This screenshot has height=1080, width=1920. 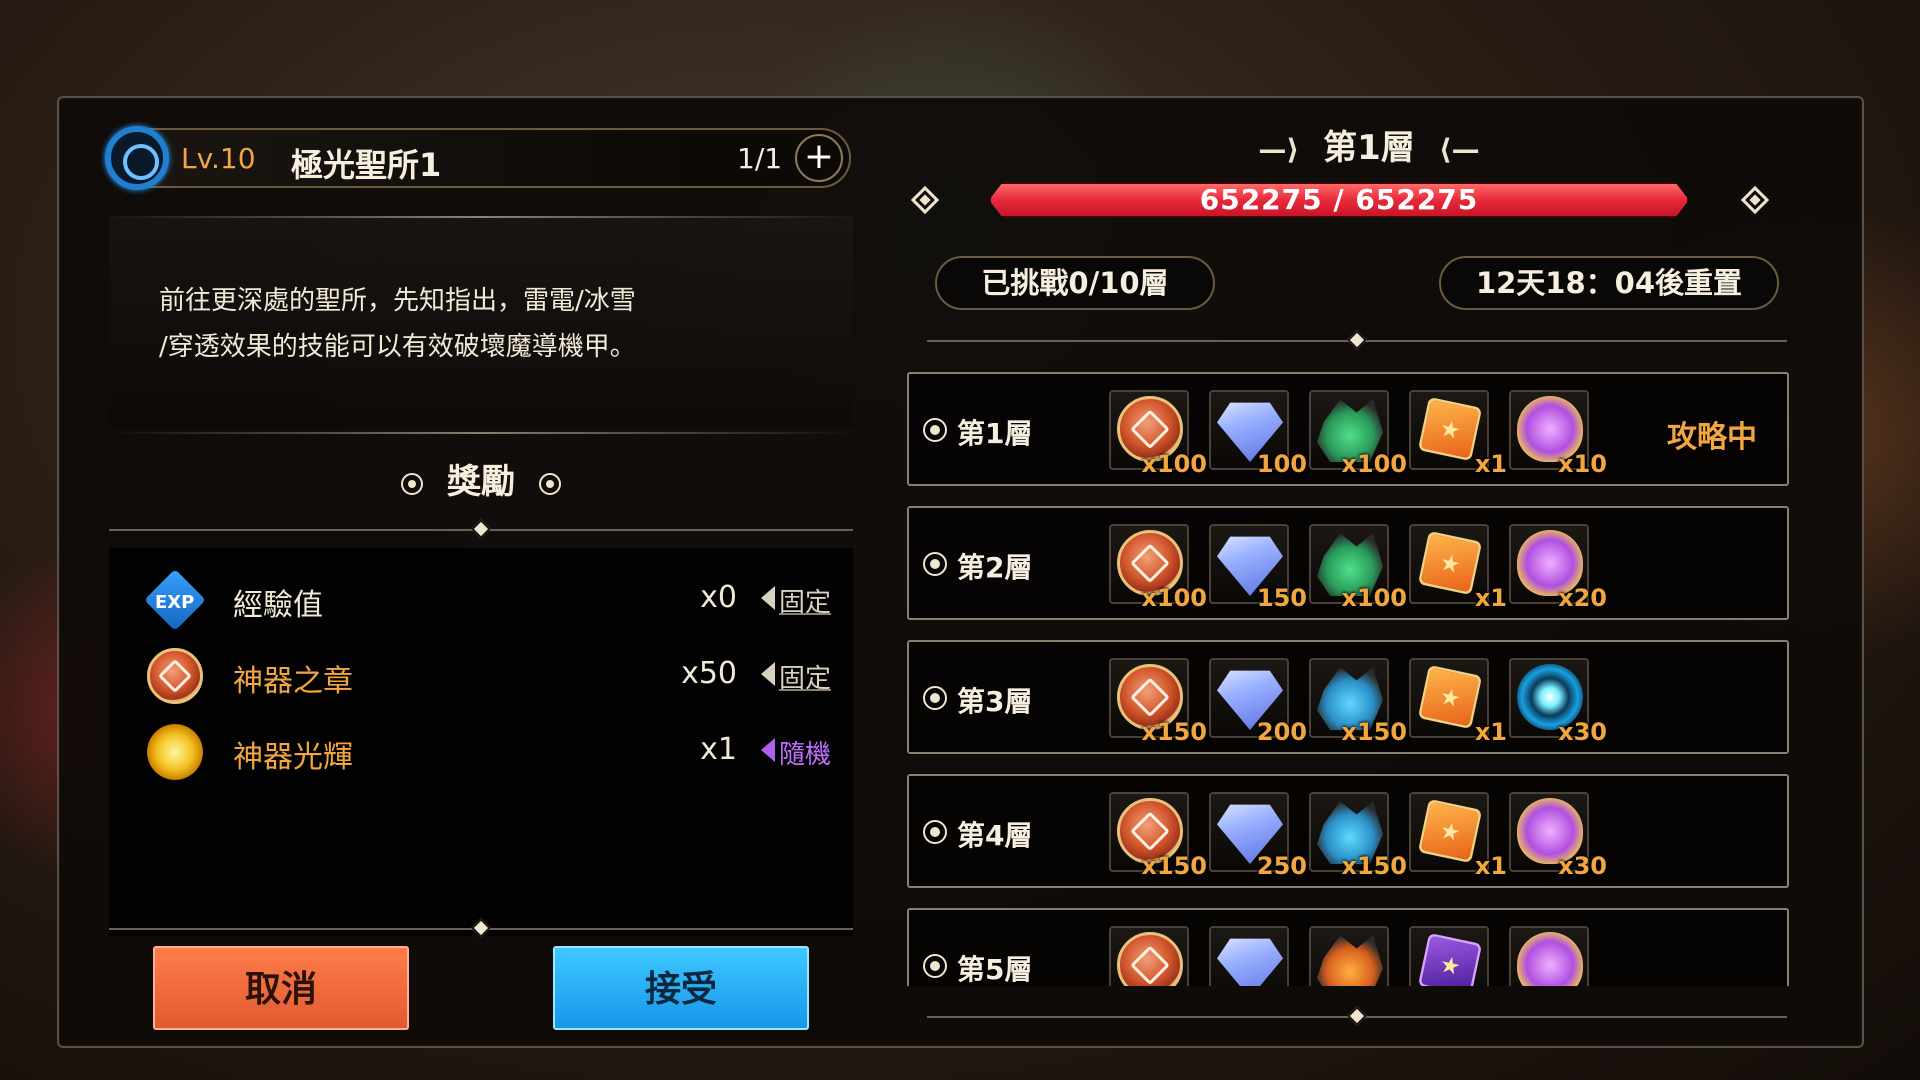 What do you see at coordinates (1558, 434) in the screenshot?
I see `reward-slot: x10` at bounding box center [1558, 434].